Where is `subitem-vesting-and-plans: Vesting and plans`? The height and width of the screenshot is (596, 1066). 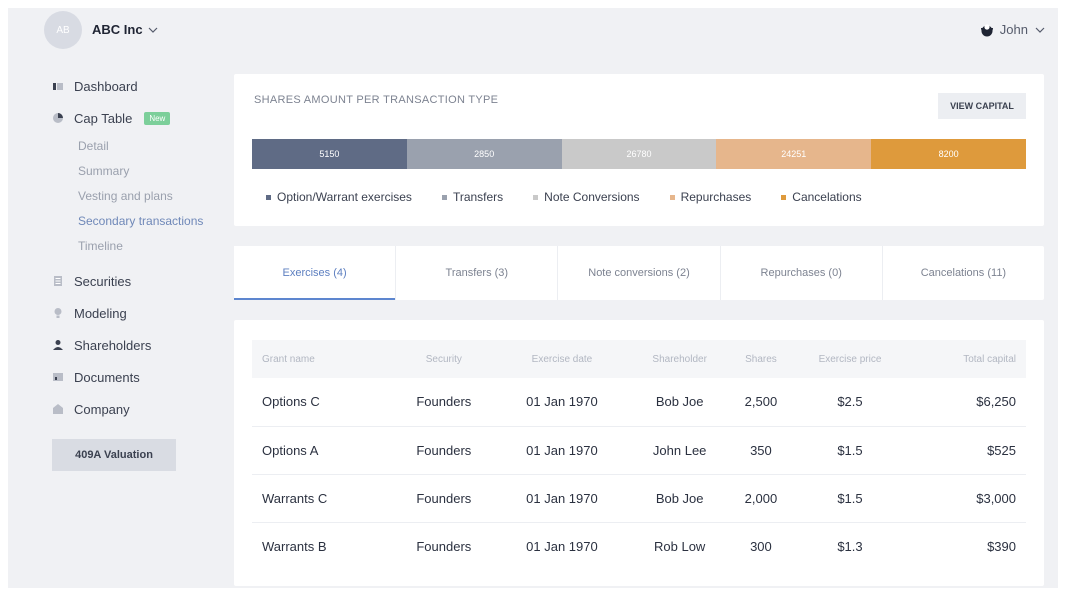 subitem-vesting-and-plans: Vesting and plans is located at coordinates (142, 196).